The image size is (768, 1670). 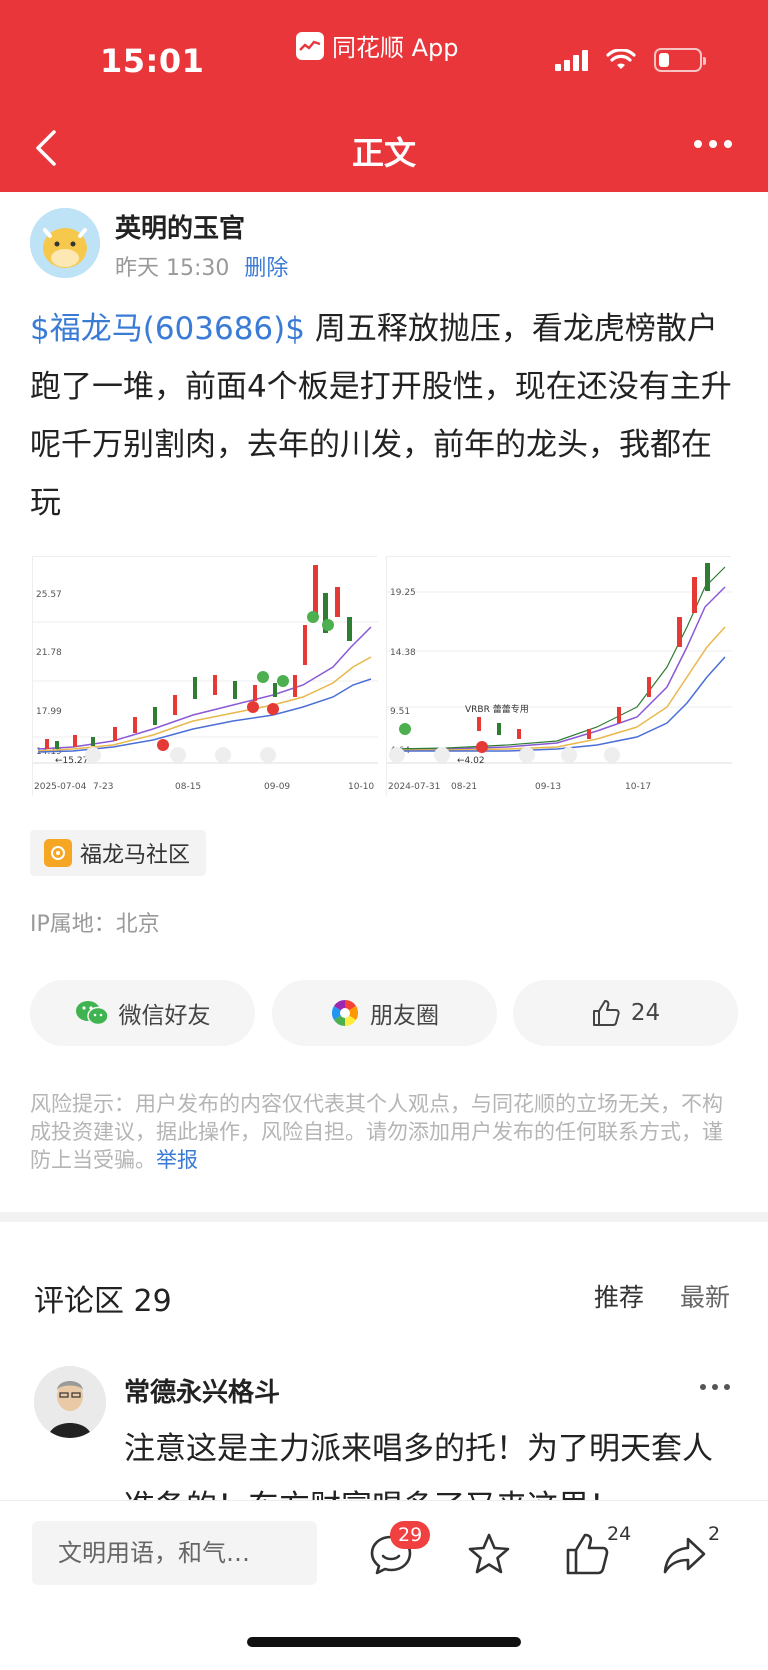 What do you see at coordinates (164, 1016) in the screenshot?
I see `share-wechat-label: 微信好友` at bounding box center [164, 1016].